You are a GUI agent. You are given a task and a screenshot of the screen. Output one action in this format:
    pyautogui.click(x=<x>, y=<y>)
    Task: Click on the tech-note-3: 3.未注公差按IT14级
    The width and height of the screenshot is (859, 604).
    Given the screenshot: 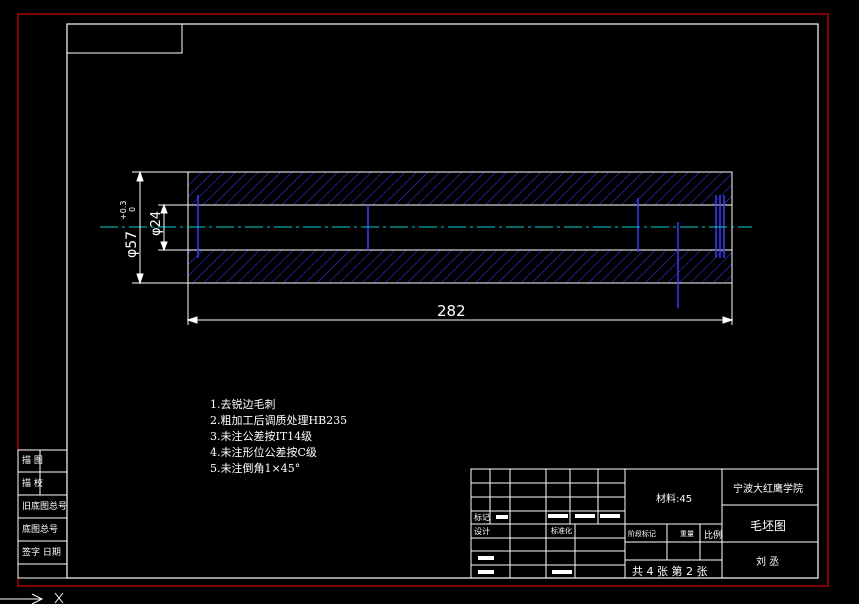 What is the action you would take?
    pyautogui.click(x=261, y=436)
    